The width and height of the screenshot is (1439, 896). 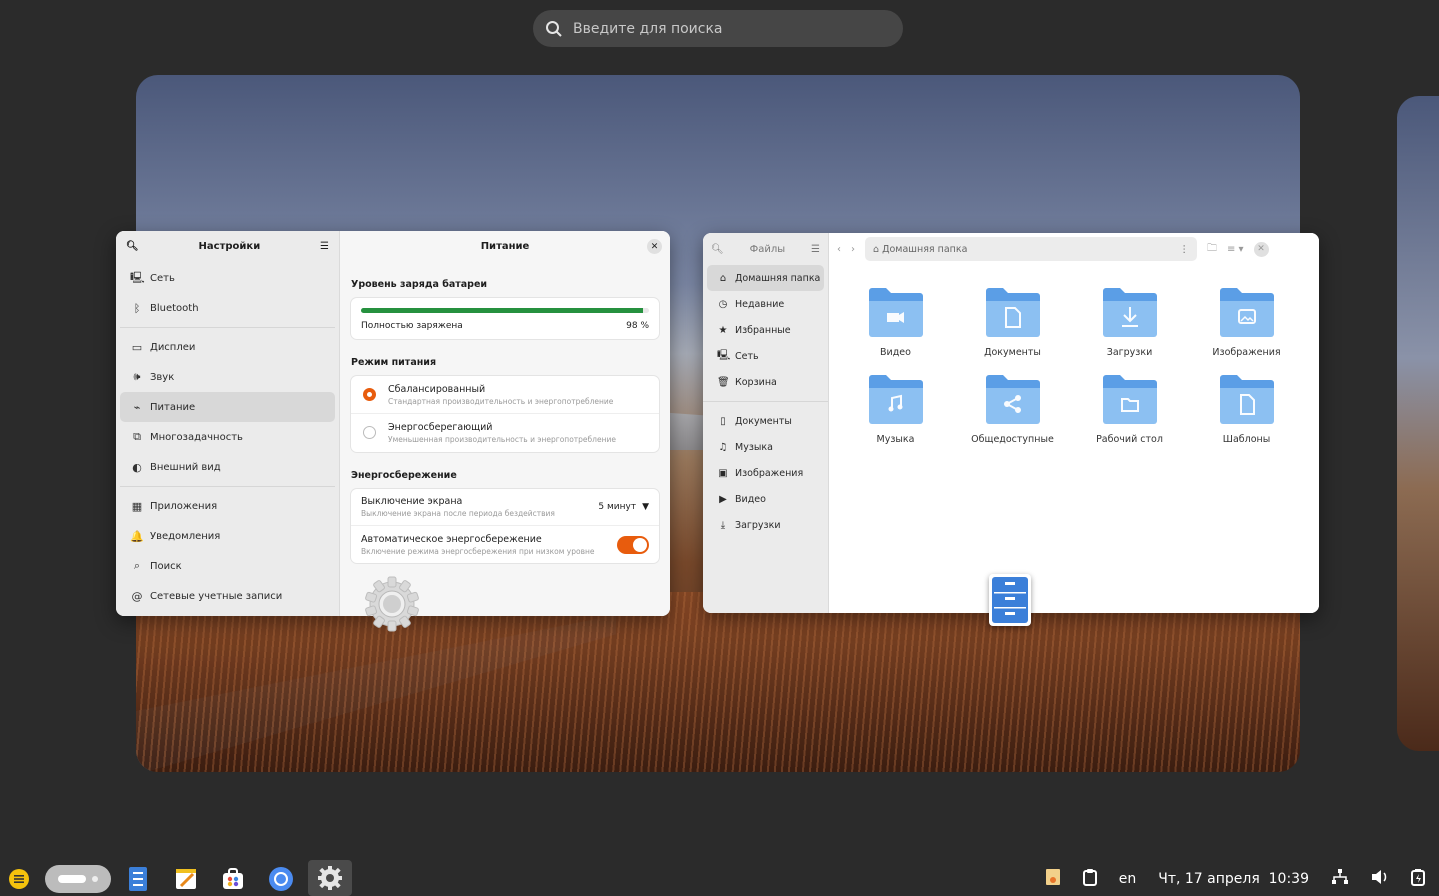 I want to click on file-cabinet-drag-icon, so click(x=1010, y=600).